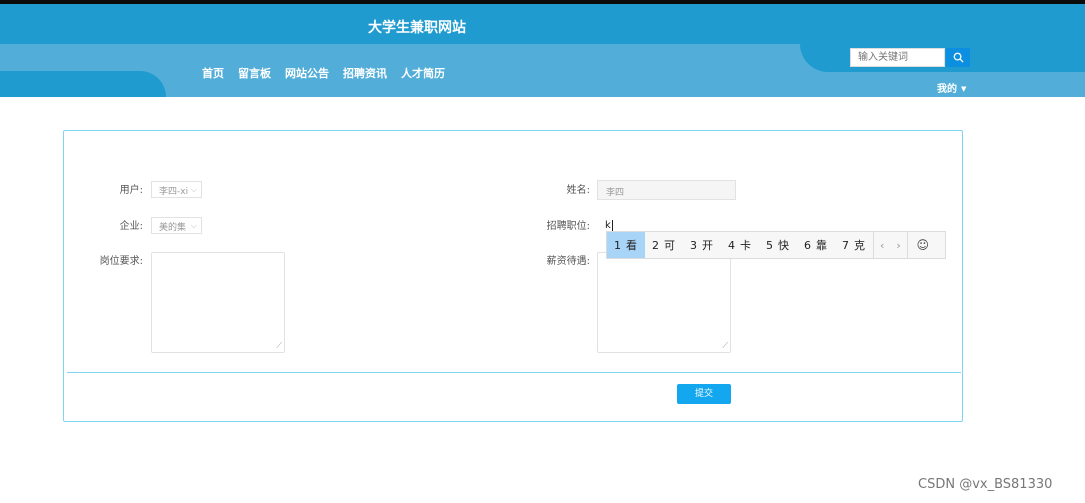  I want to click on chevron-right-icon: ›, so click(898, 245).